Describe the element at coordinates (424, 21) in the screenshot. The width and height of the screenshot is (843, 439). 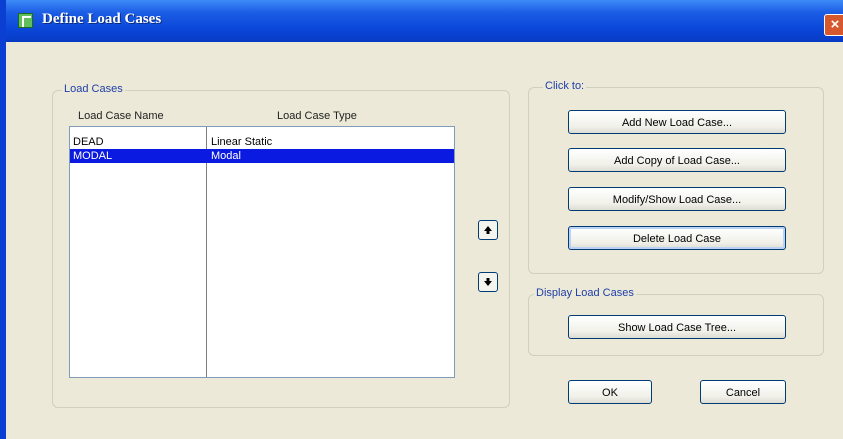
I see `title-bar: Define Load Cases ×` at that location.